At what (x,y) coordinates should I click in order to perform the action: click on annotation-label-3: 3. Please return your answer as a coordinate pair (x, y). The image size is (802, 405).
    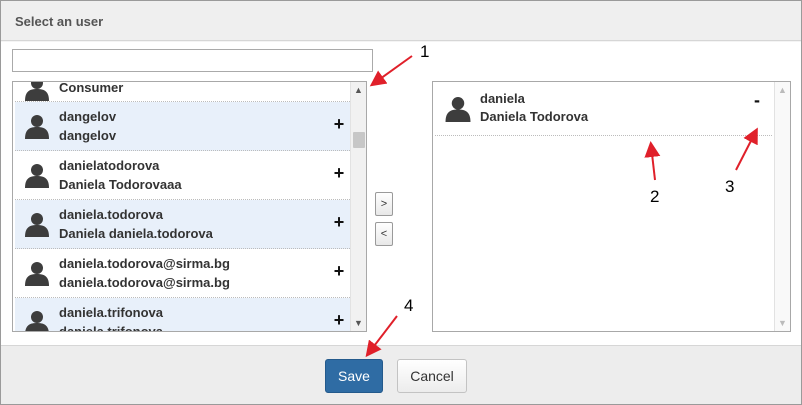
    Looking at the image, I should click on (730, 186).